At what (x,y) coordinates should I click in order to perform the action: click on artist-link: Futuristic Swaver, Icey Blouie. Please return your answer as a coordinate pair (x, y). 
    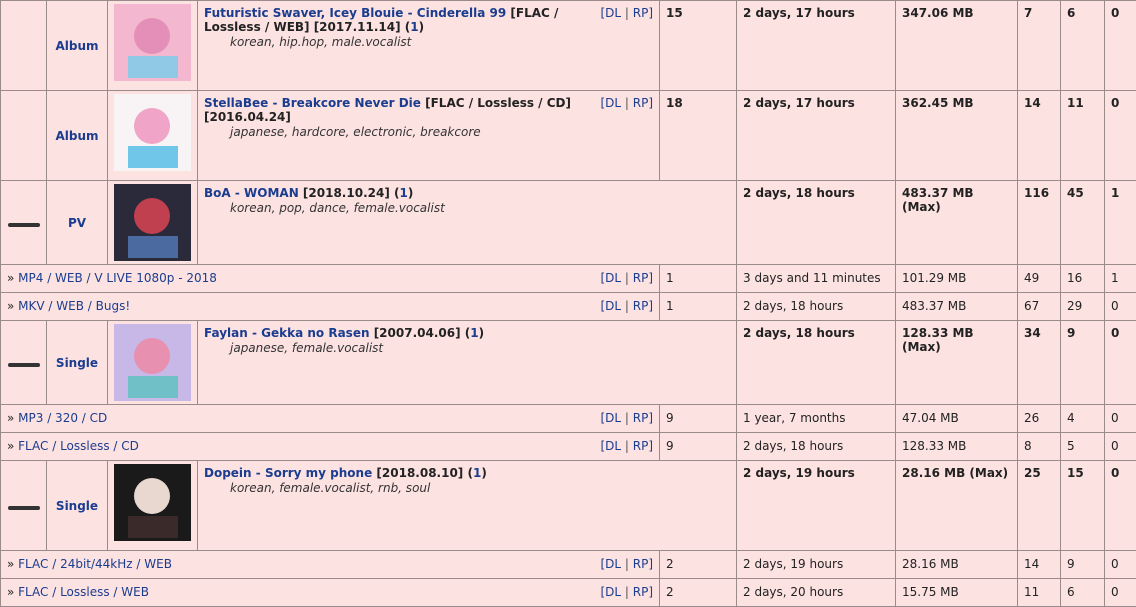
    Looking at the image, I should click on (303, 13).